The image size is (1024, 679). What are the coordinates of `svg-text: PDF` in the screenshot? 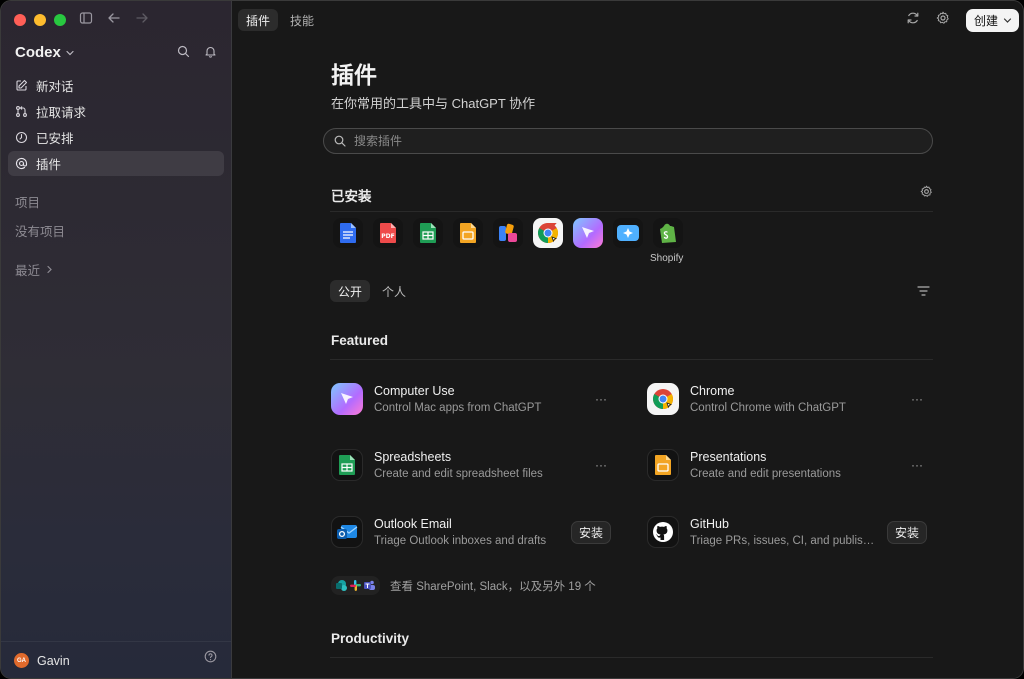 It's located at (387, 236).